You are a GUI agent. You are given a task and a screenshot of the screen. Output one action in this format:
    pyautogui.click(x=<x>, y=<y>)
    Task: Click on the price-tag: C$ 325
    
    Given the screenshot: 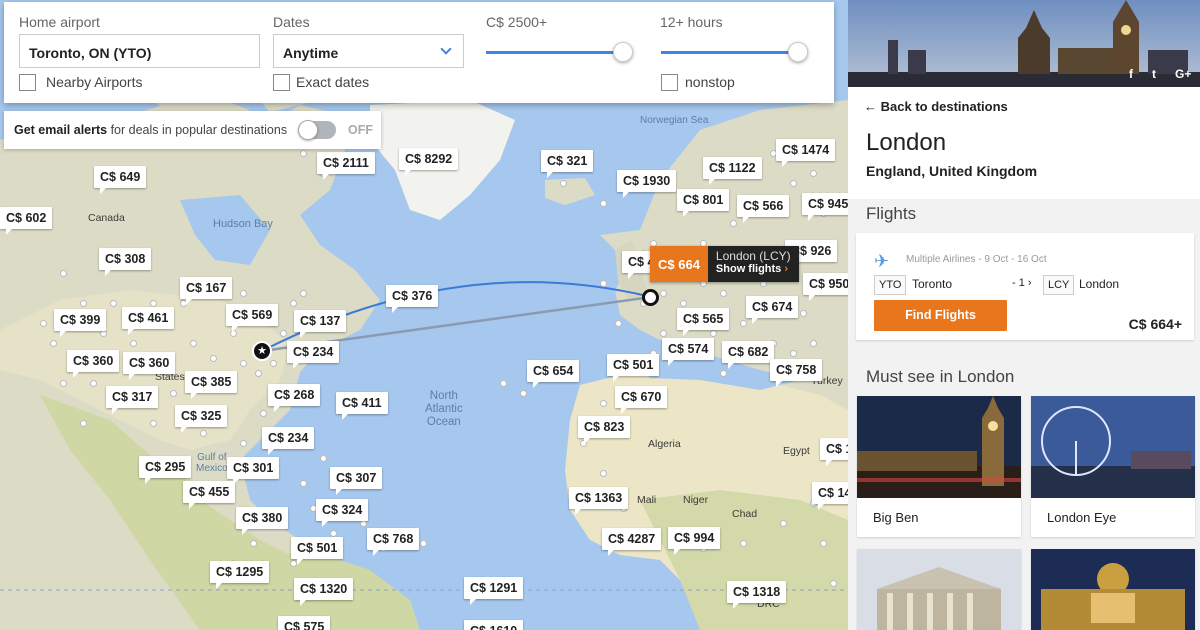 What is the action you would take?
    pyautogui.click(x=201, y=416)
    